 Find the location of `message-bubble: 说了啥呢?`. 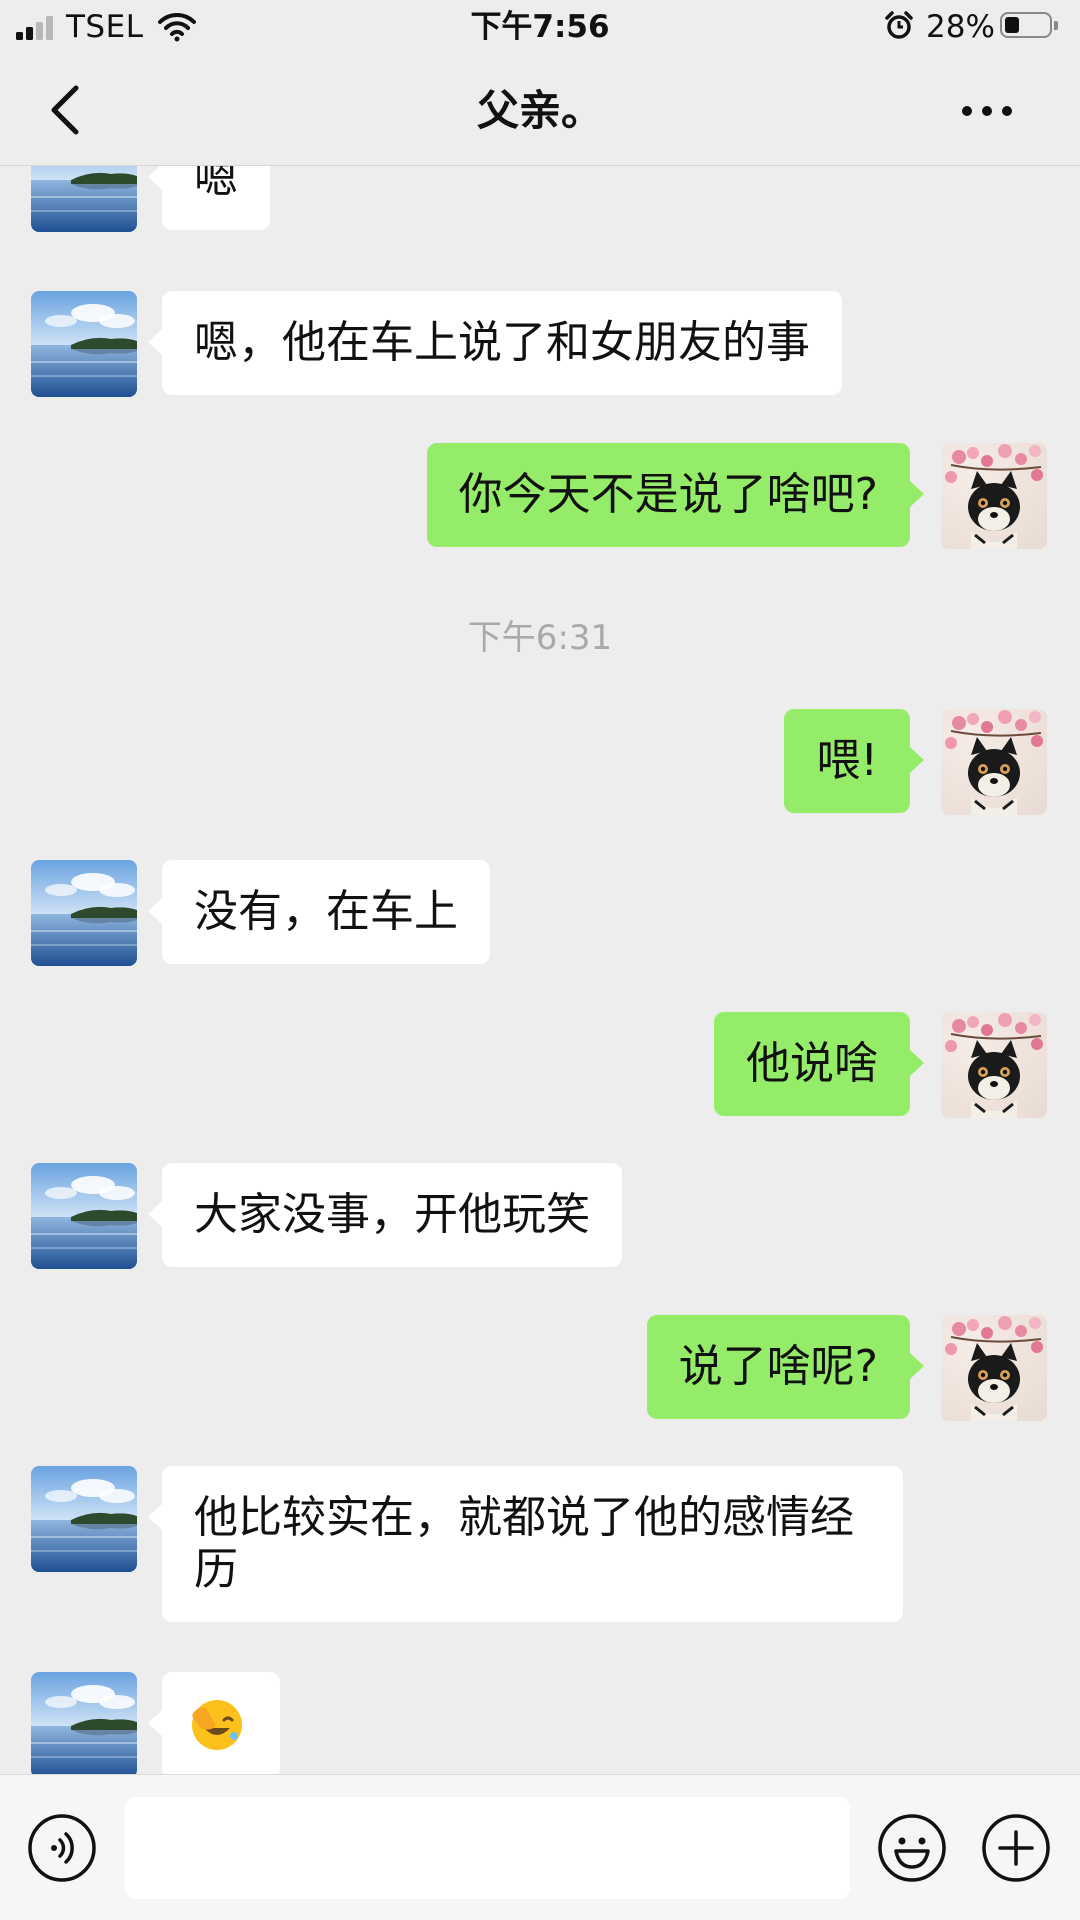

message-bubble: 说了啥呢? is located at coordinates (785, 1367).